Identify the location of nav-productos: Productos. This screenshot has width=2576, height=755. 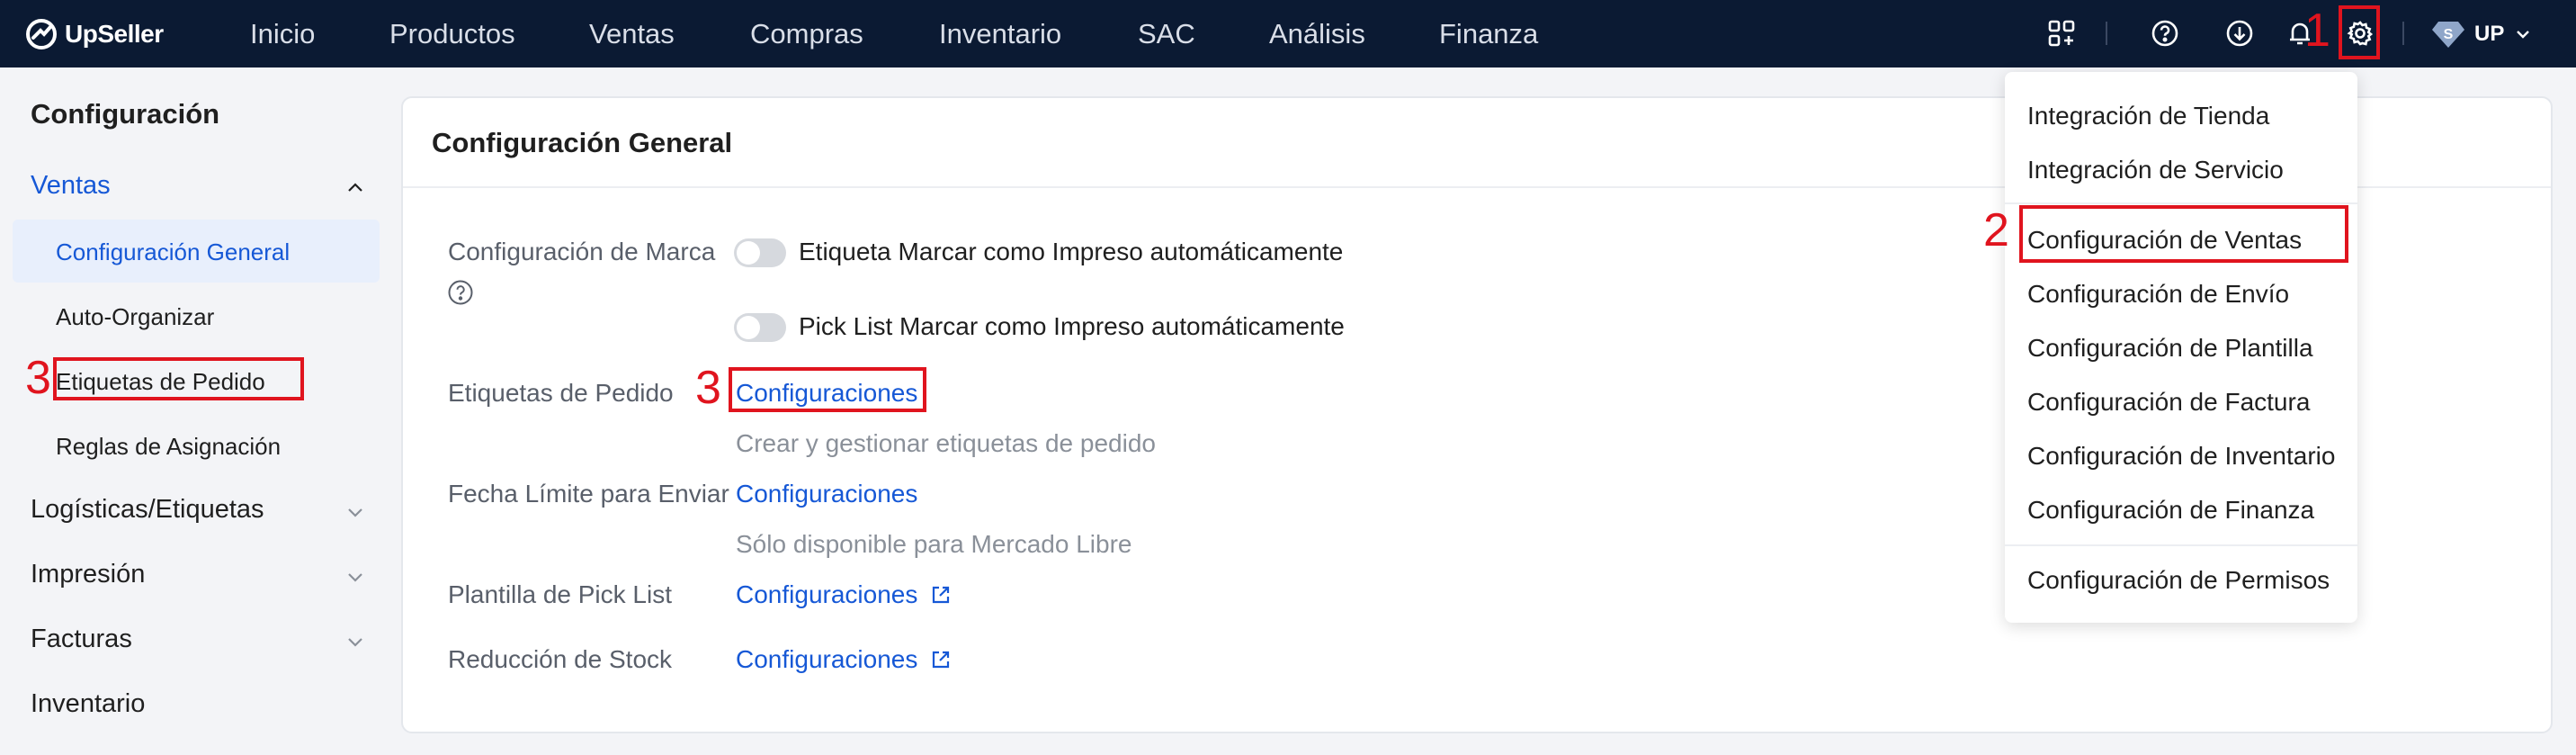
(452, 34).